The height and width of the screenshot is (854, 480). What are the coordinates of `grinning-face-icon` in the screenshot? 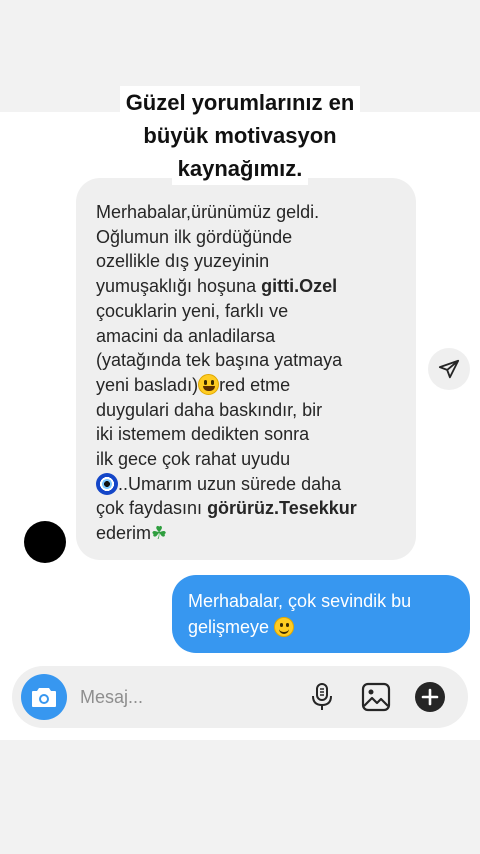 It's located at (209, 384).